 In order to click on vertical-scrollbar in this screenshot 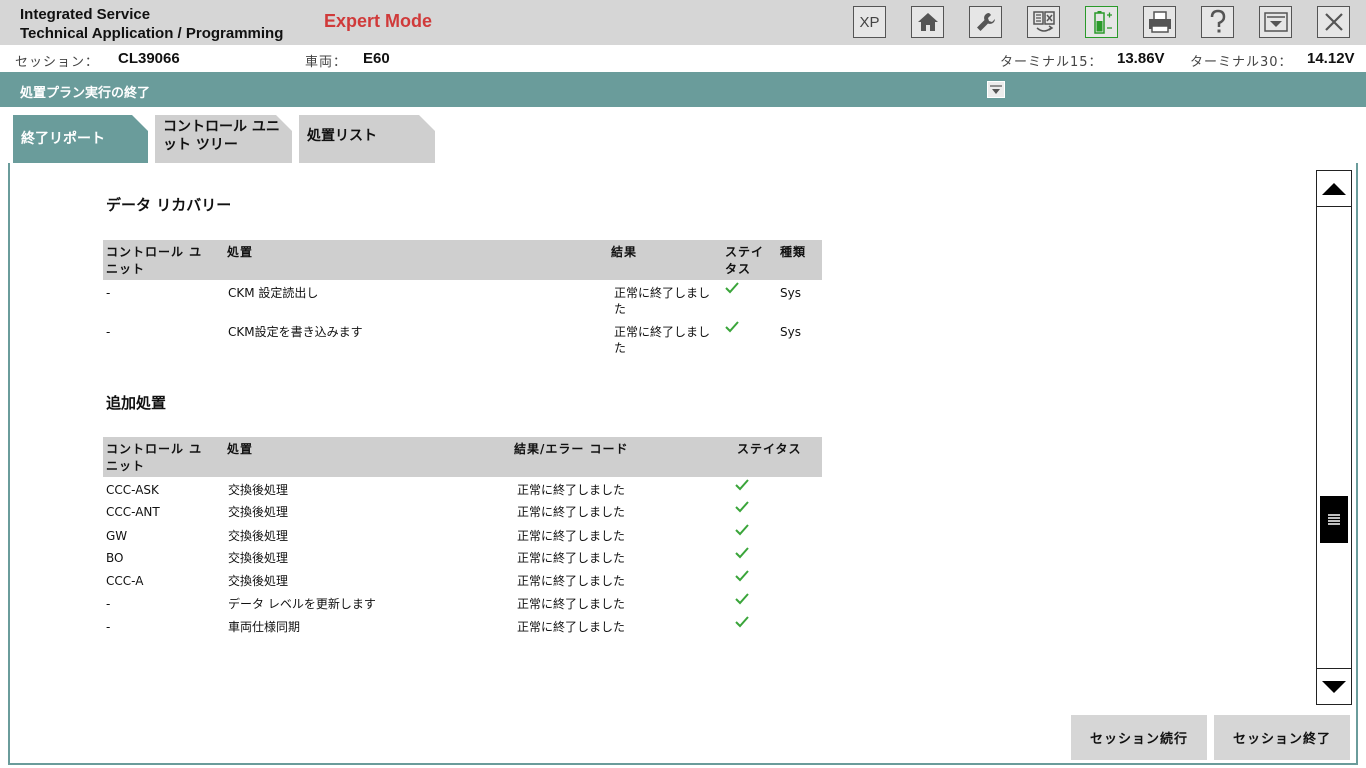, I will do `click(1334, 437)`.